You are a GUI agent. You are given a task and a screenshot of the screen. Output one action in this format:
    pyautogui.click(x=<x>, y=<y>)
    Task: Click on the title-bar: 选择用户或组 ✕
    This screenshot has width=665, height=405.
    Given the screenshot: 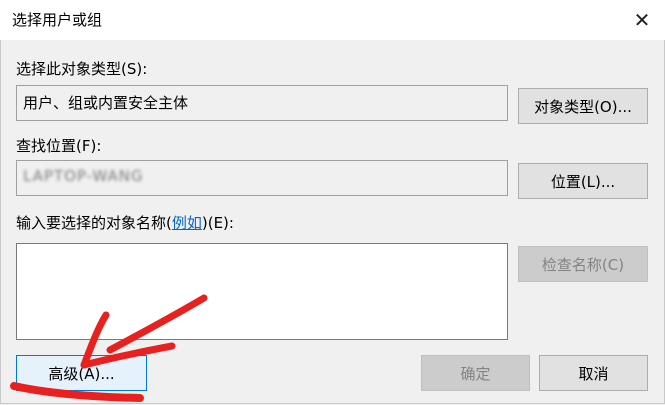 What is the action you would take?
    pyautogui.click(x=332, y=20)
    